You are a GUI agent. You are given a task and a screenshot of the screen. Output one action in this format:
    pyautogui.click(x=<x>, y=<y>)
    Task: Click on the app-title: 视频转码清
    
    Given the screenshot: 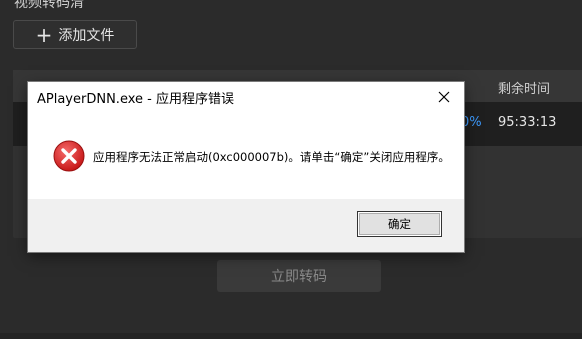 What is the action you would take?
    pyautogui.click(x=49, y=5)
    